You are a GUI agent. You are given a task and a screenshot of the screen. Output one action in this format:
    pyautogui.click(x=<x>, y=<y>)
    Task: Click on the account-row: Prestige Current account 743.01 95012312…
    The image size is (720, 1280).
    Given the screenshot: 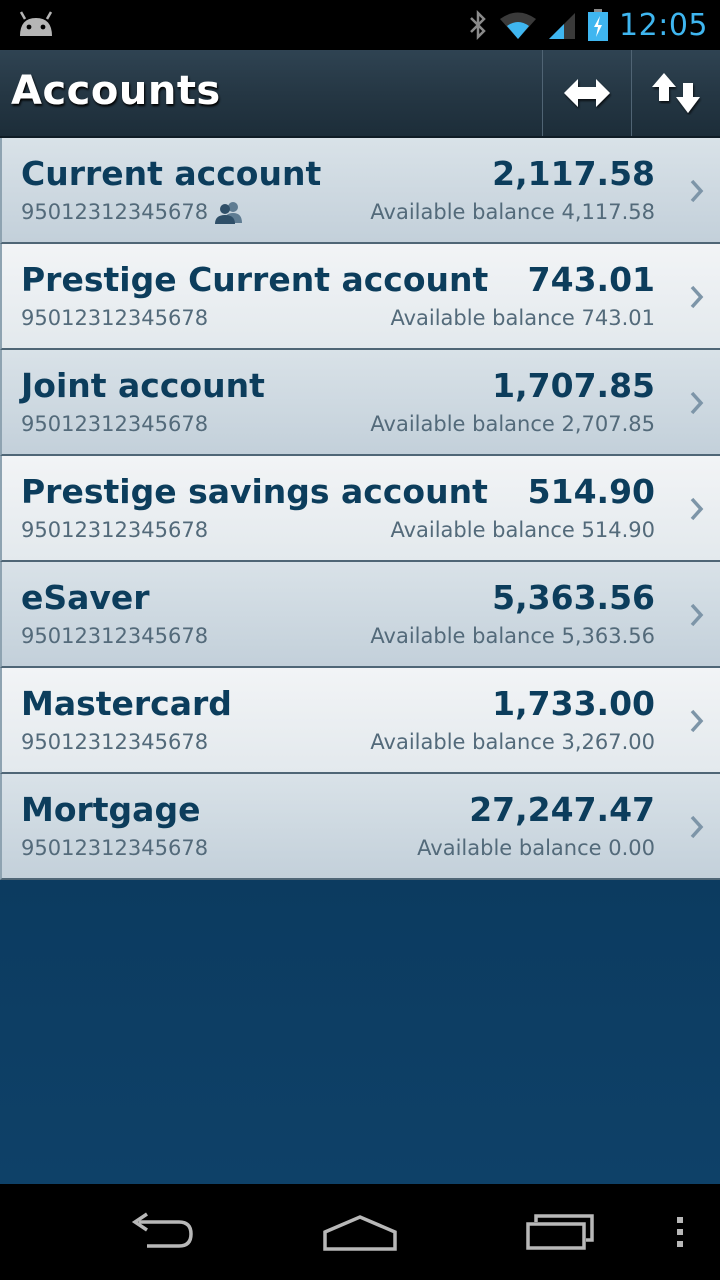 What is the action you would take?
    pyautogui.click(x=360, y=297)
    